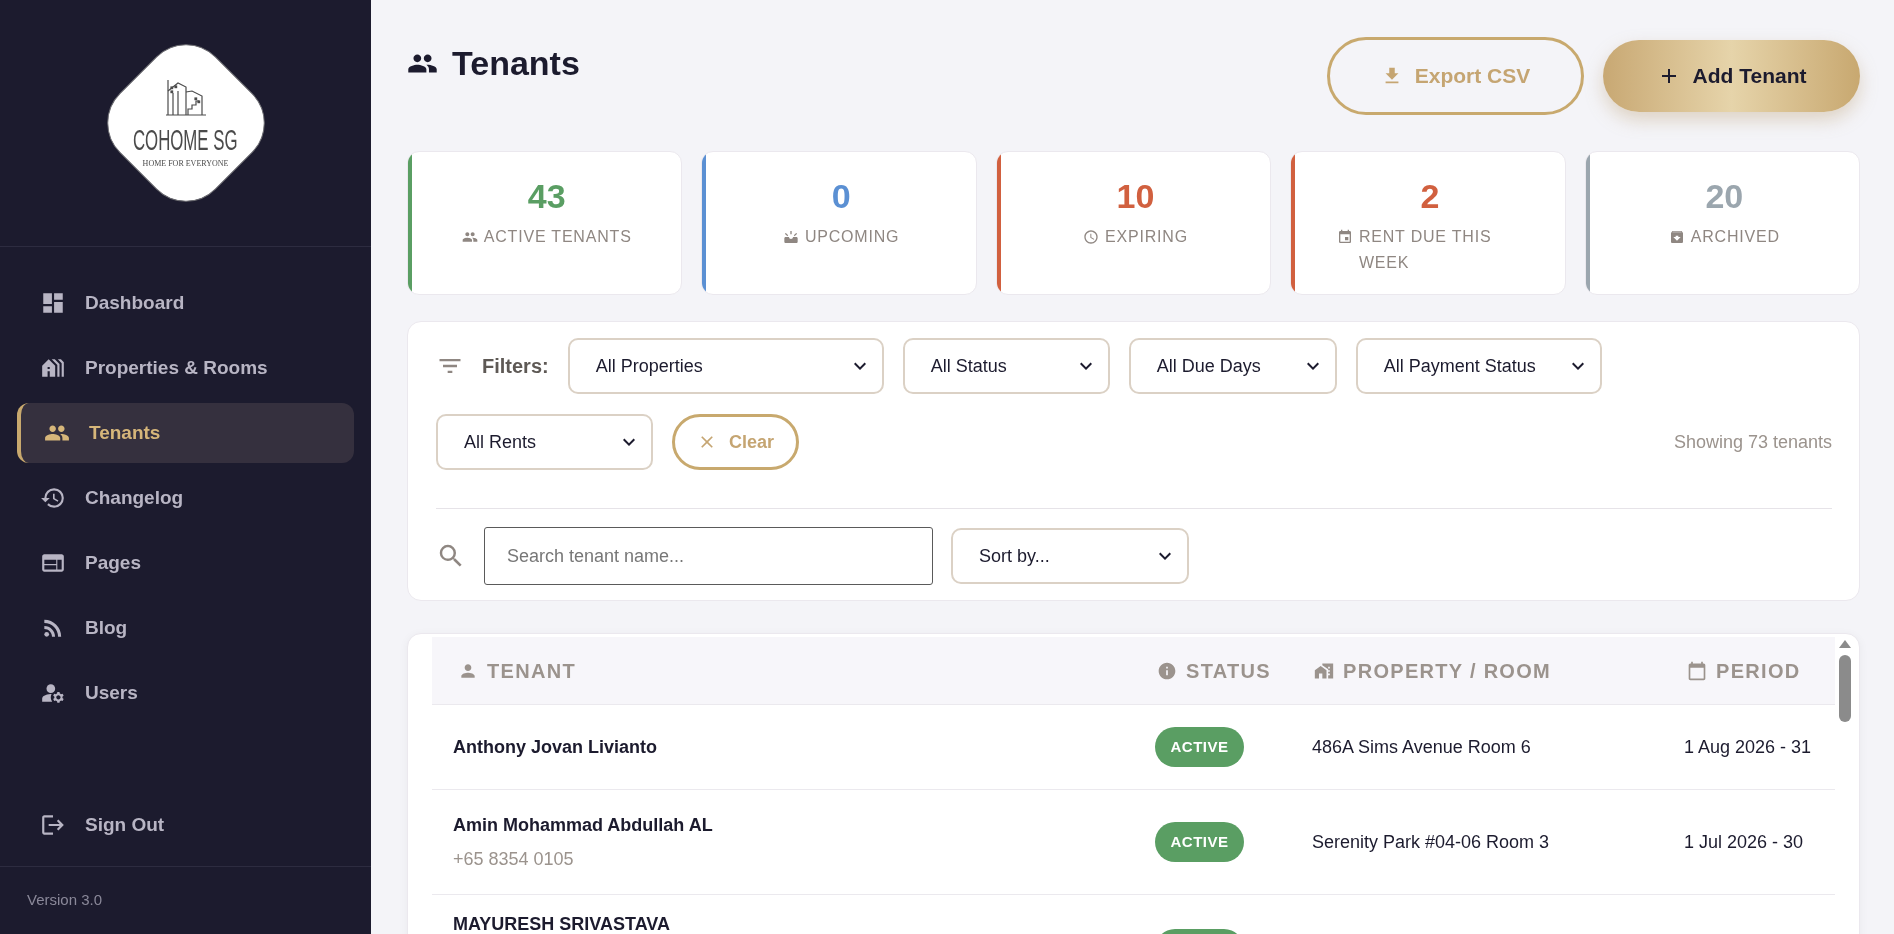 The height and width of the screenshot is (934, 1894). What do you see at coordinates (1478, 366) in the screenshot?
I see `filter-dropdown: All Payment Status` at bounding box center [1478, 366].